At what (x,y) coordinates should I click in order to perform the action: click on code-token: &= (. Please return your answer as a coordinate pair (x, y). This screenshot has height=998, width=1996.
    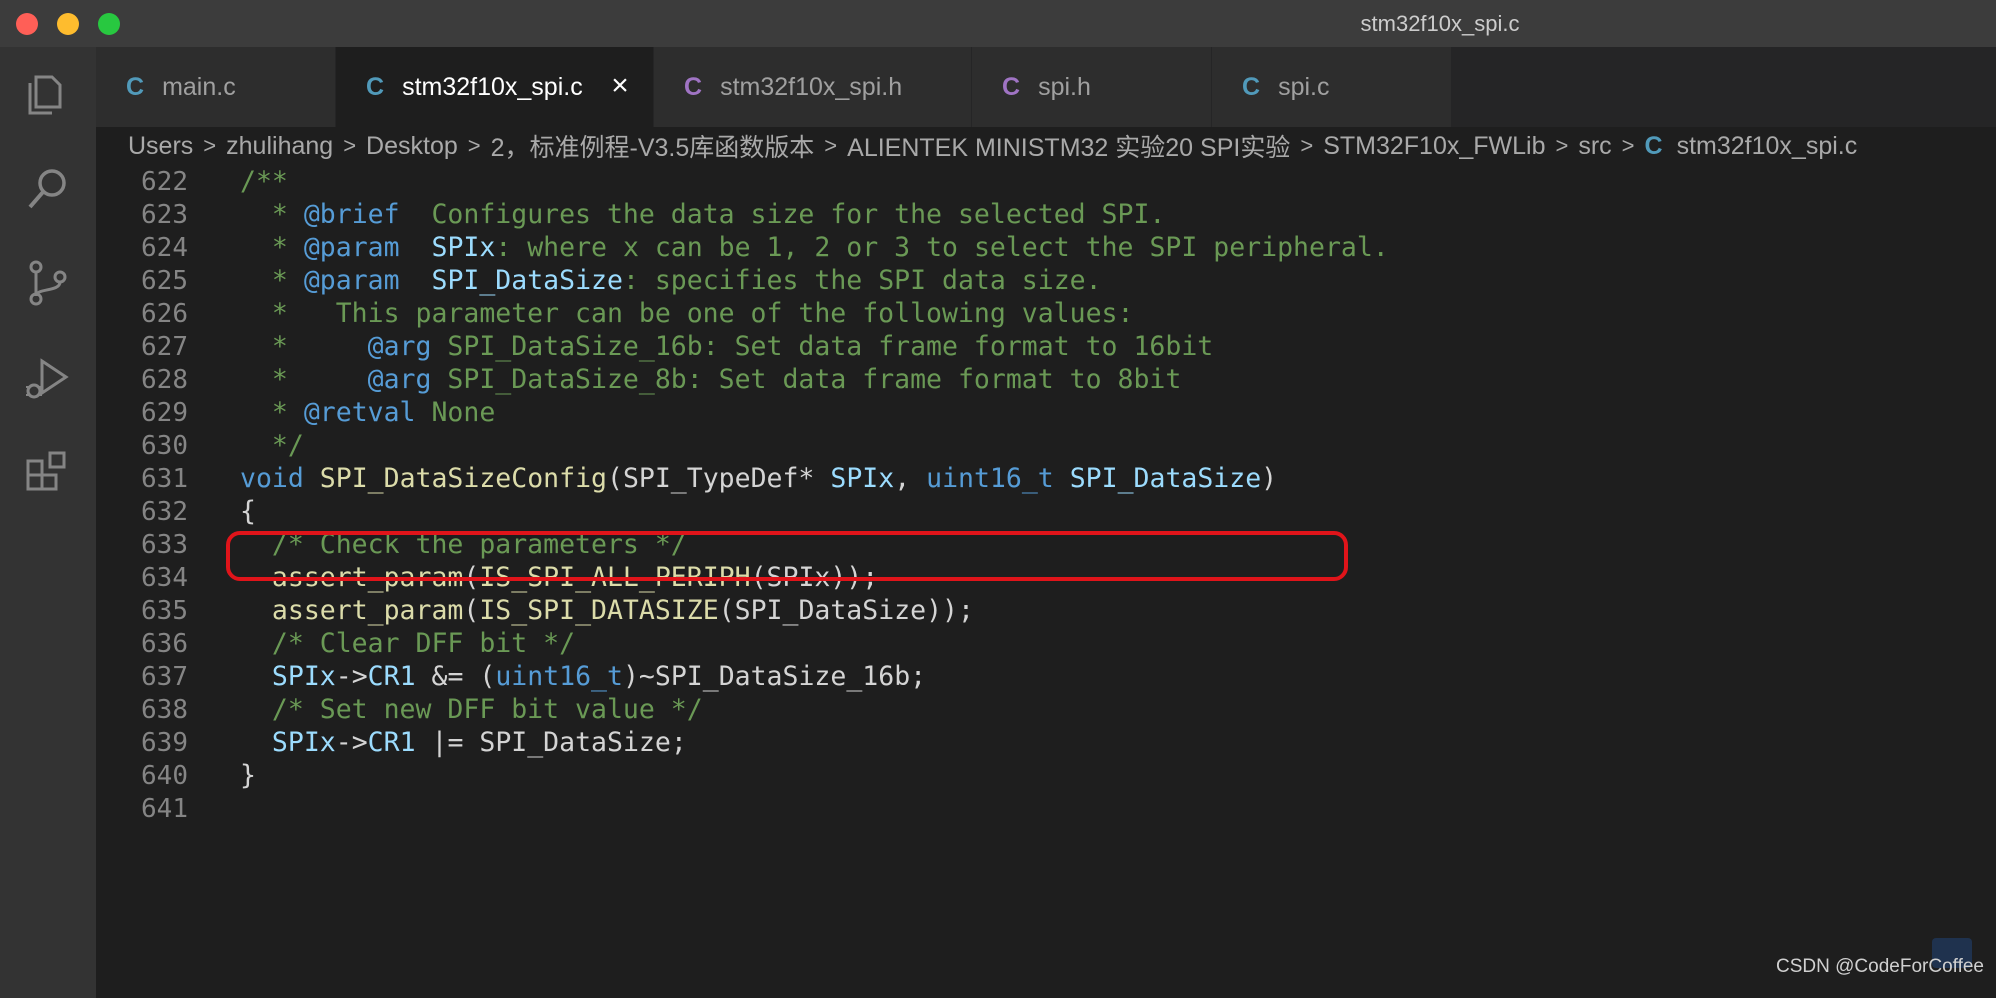
    Looking at the image, I should click on (456, 676).